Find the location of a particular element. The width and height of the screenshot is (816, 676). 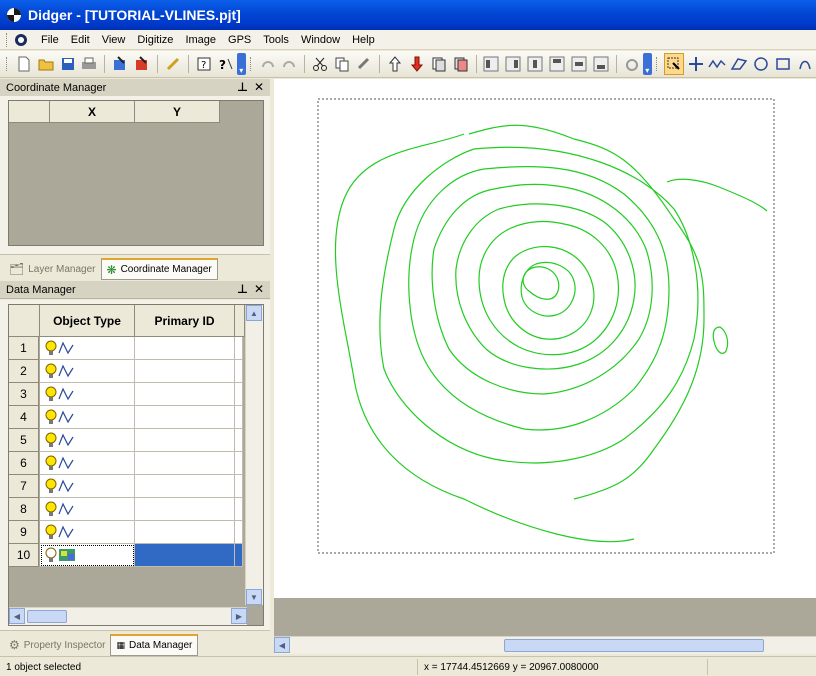

row-number: 7 is located at coordinates (24, 486).